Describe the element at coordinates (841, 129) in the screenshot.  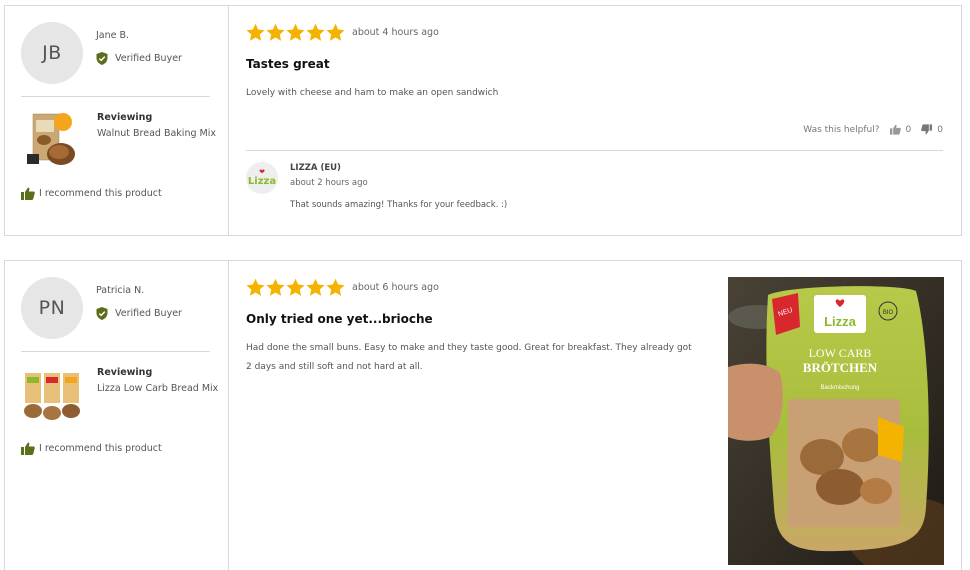
I see `helpful-label: Was this helpful?` at that location.